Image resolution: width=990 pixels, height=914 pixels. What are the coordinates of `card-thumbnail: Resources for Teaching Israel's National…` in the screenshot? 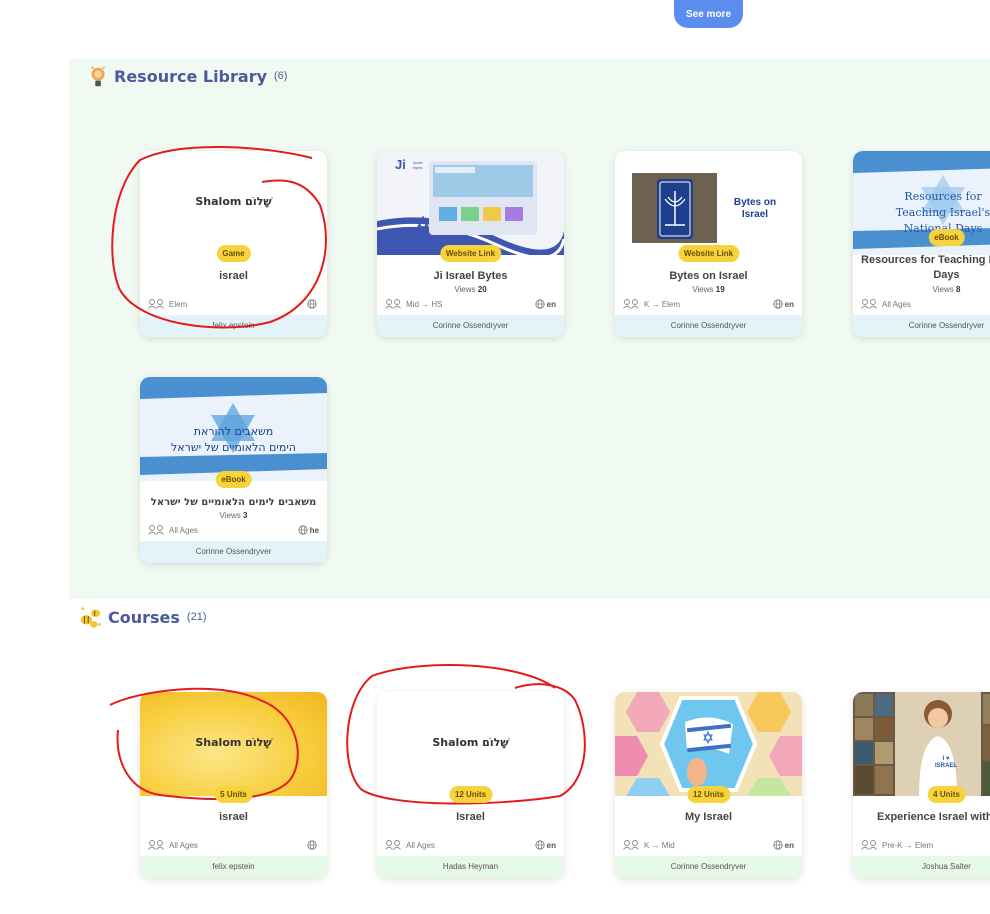 It's located at (921, 203).